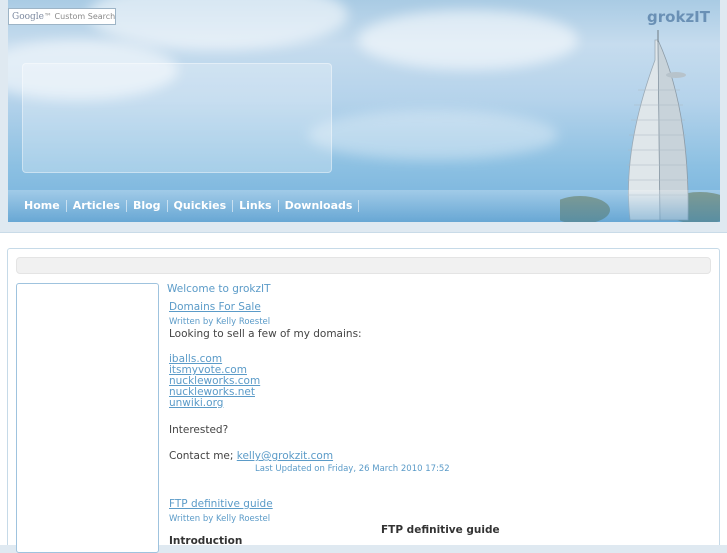  I want to click on nav-blog: Blog, so click(147, 206).